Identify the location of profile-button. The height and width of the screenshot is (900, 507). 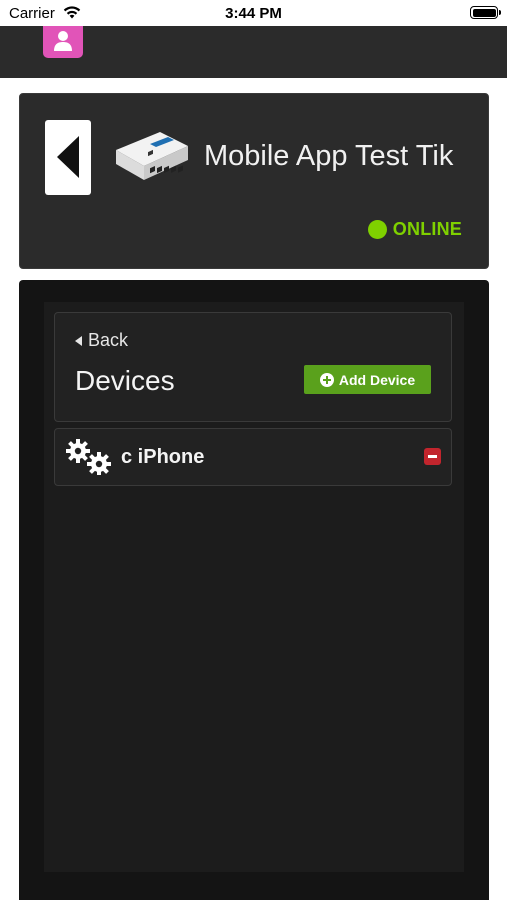
(63, 42).